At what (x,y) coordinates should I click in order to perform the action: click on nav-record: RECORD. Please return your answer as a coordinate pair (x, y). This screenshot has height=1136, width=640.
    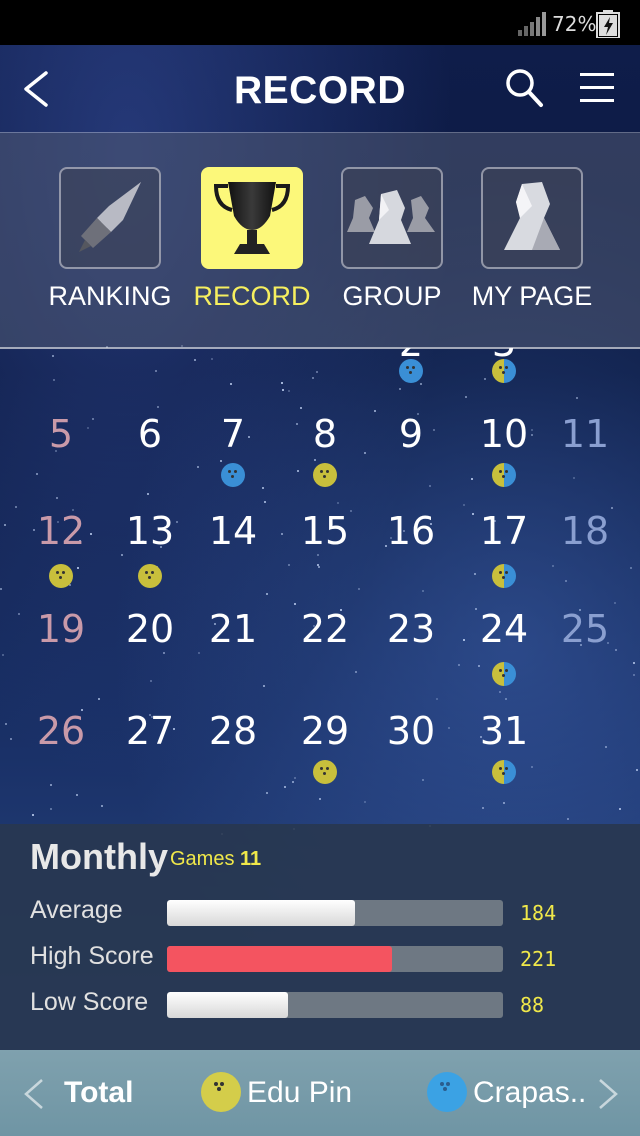
    Looking at the image, I should click on (252, 239).